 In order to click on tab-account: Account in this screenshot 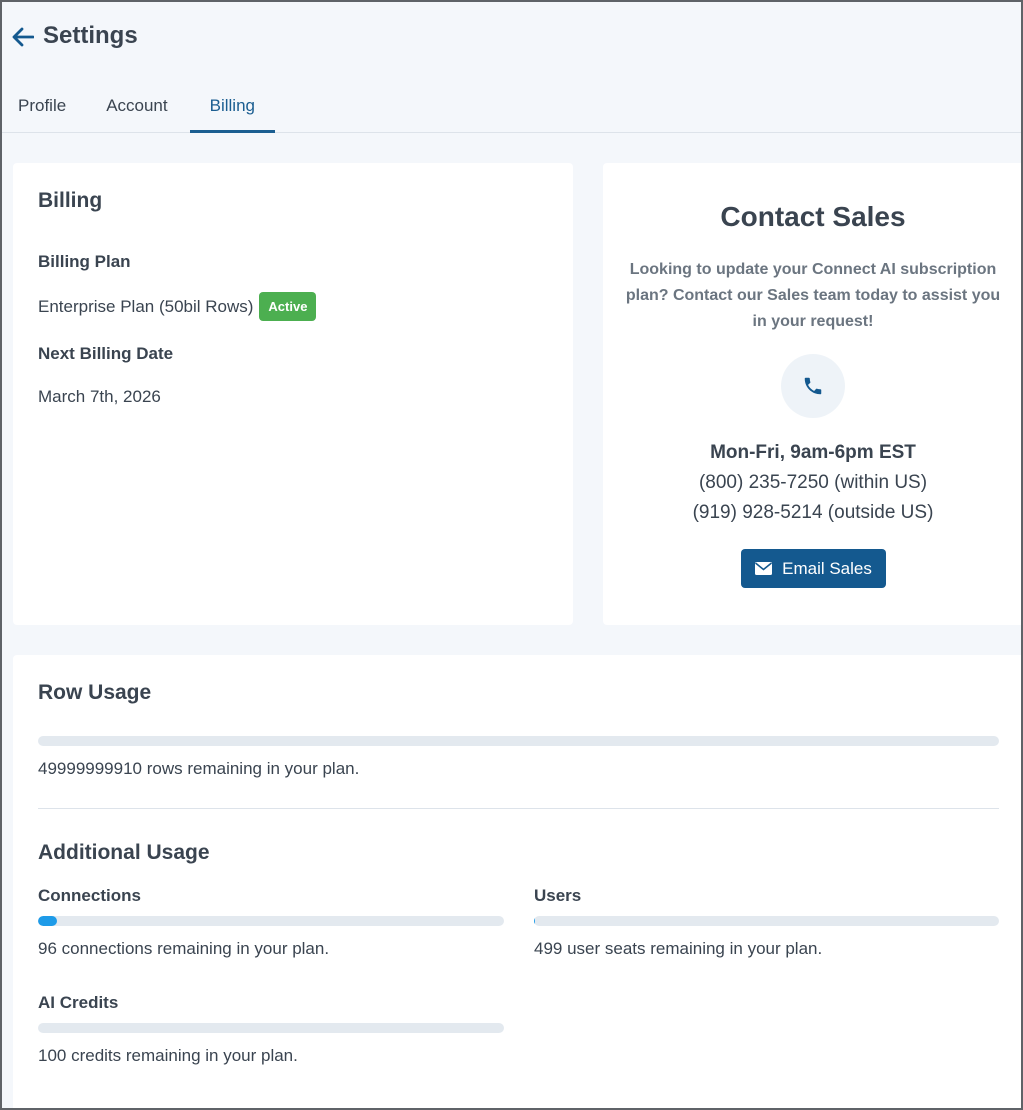, I will do `click(136, 107)`.